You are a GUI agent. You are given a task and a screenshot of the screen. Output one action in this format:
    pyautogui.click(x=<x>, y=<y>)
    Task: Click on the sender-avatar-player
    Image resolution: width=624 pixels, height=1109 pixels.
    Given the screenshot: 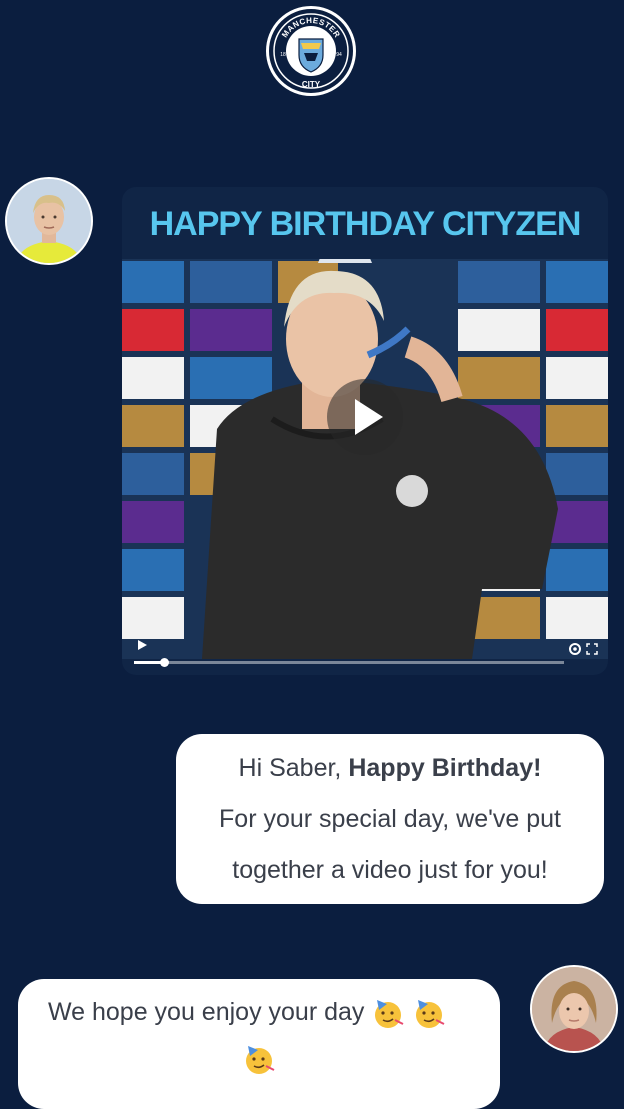 What is the action you would take?
    pyautogui.click(x=49, y=221)
    